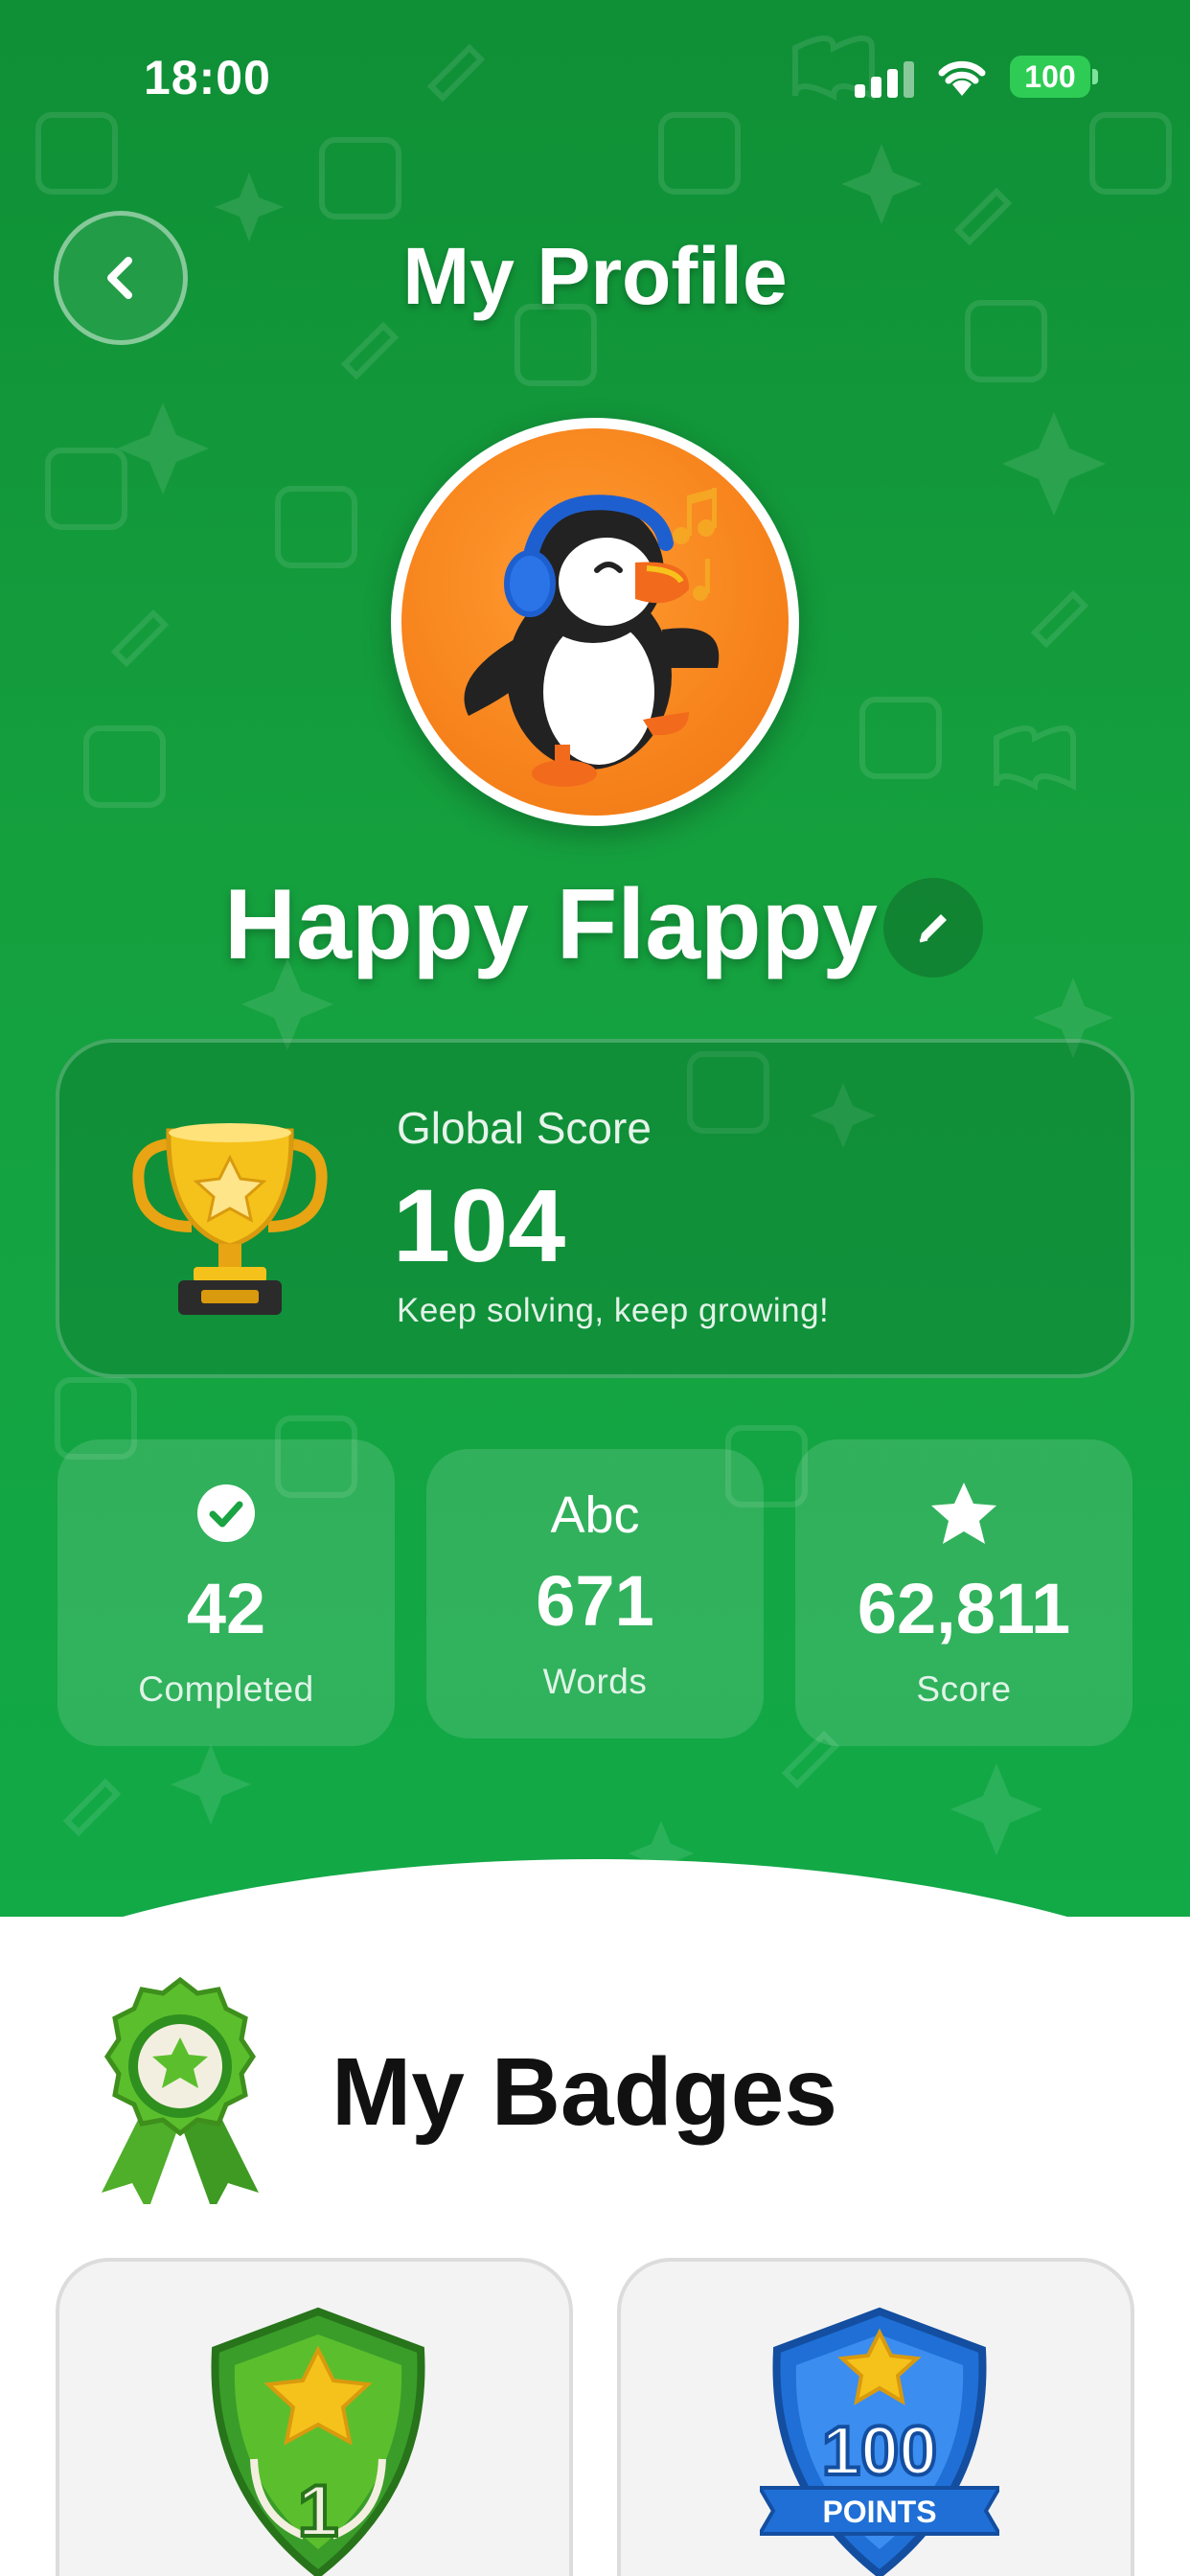  I want to click on stat-value: 671, so click(595, 1601).